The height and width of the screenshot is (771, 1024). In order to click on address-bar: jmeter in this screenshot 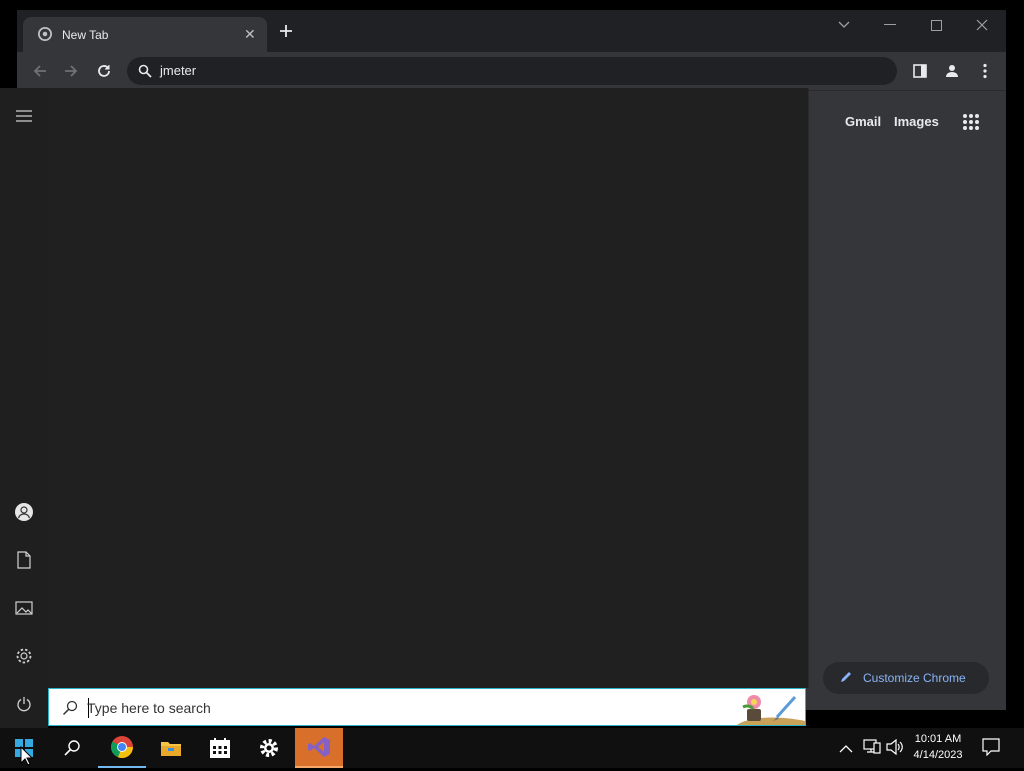, I will do `click(512, 71)`.